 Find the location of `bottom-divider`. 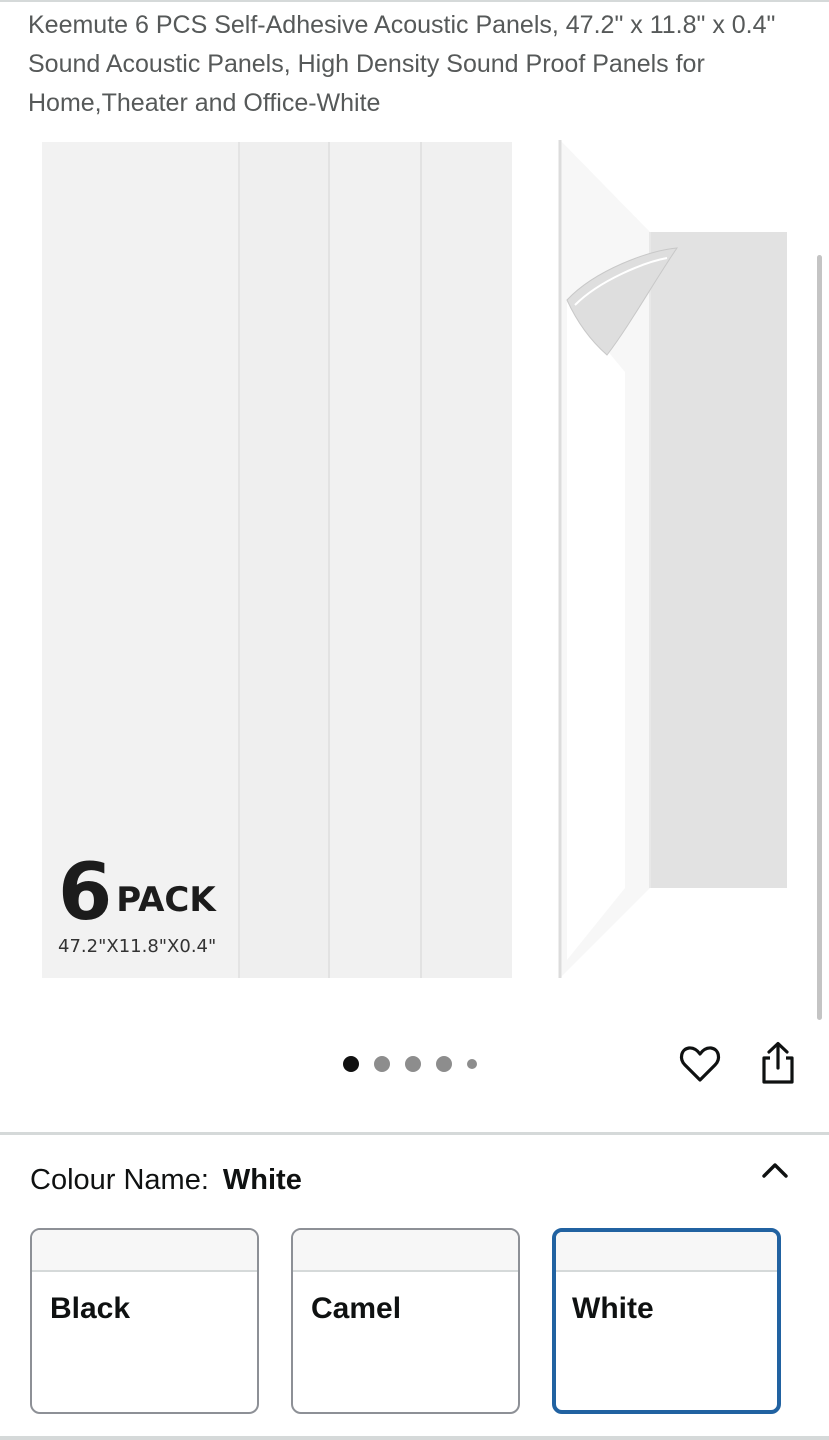

bottom-divider is located at coordinates (414, 1438).